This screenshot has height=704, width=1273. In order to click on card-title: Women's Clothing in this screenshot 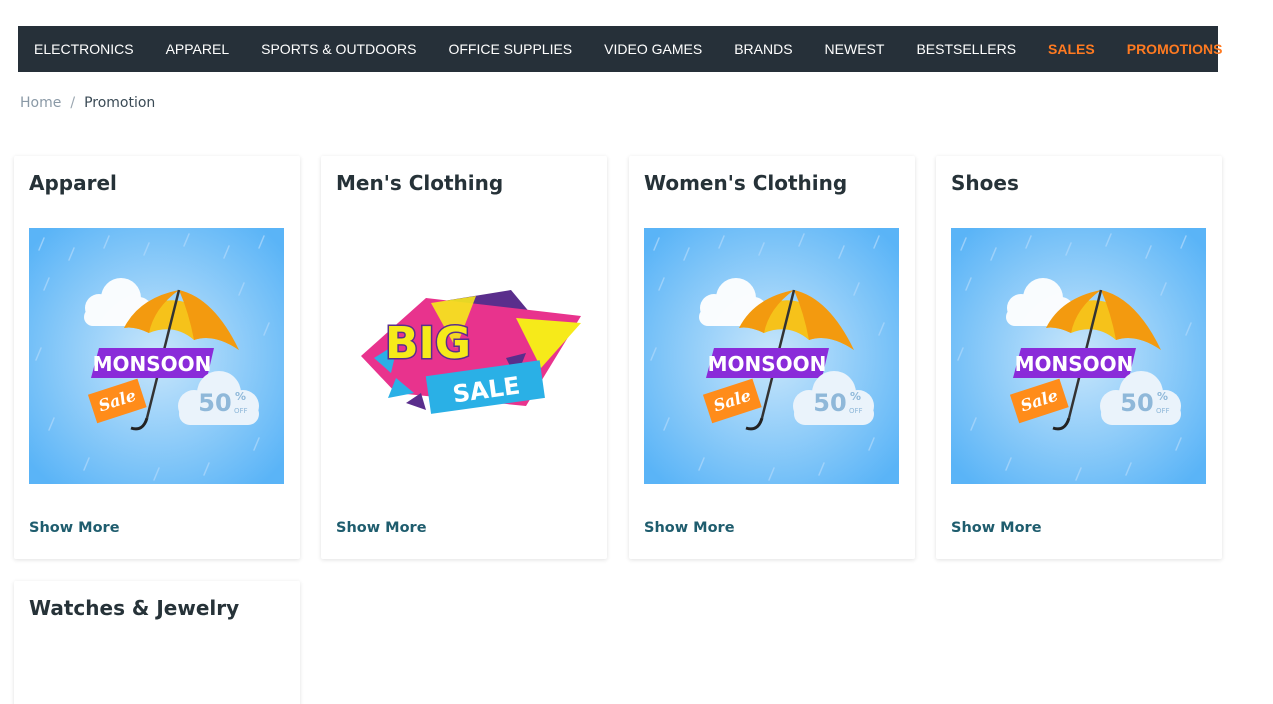, I will do `click(746, 183)`.